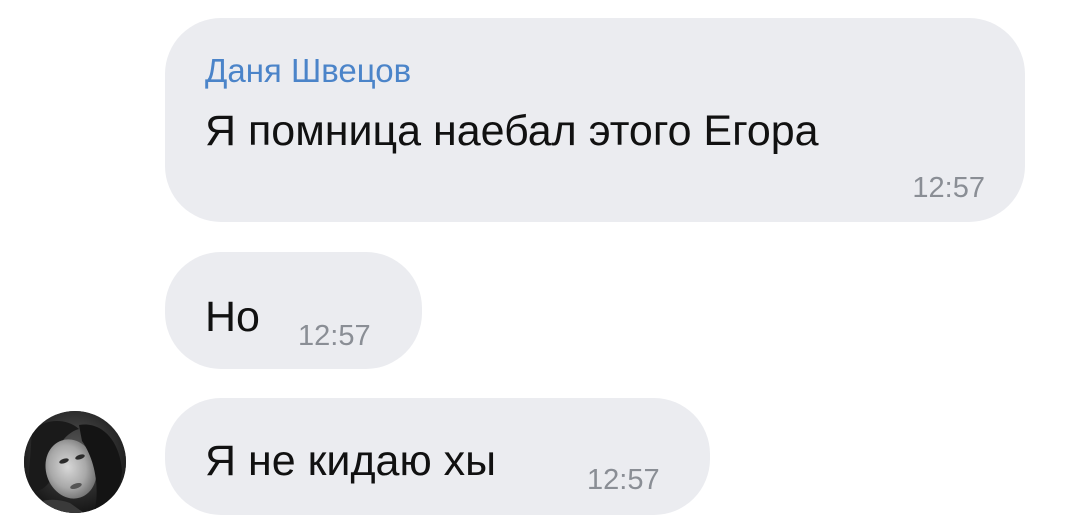 Image resolution: width=1080 pixels, height=528 pixels. Describe the element at coordinates (308, 70) in the screenshot. I see `sender-name: Даня Швецов` at that location.